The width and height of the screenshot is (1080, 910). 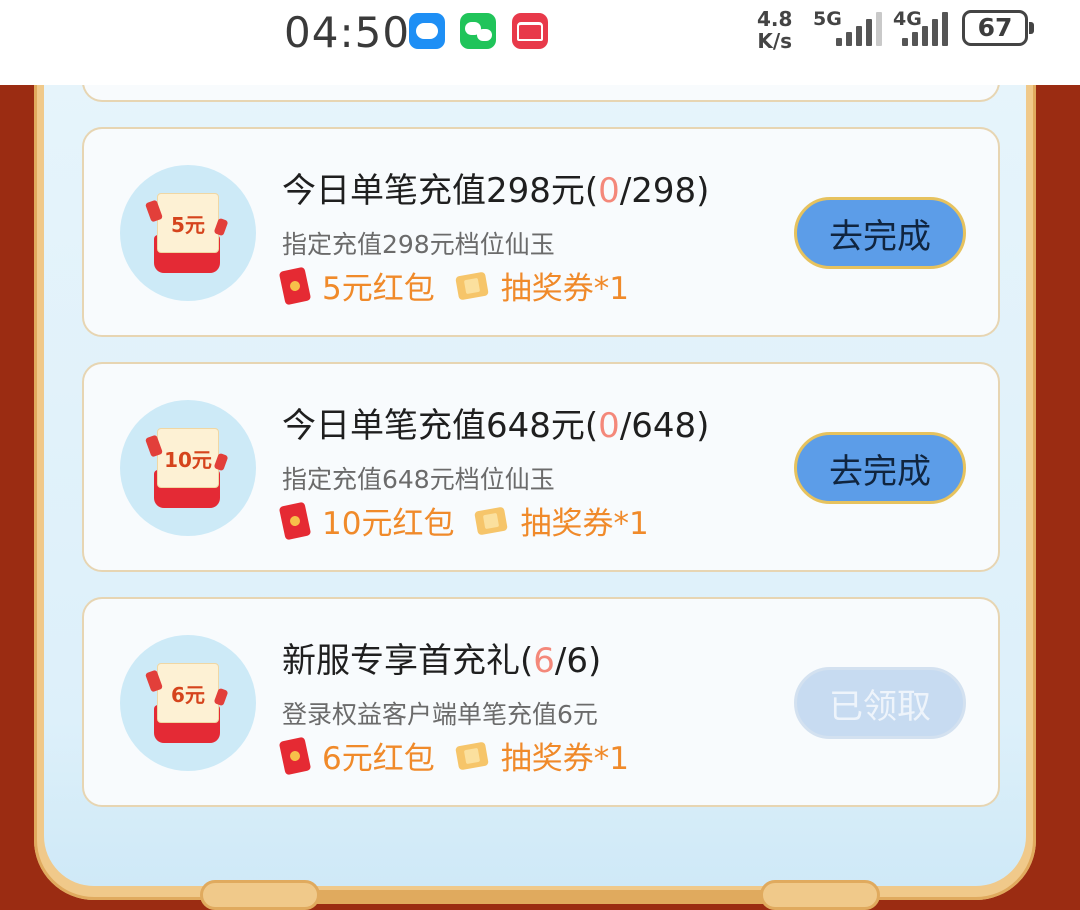 I want to click on task-title-text: 今日单笔充值298元(, so click(x=440, y=191).